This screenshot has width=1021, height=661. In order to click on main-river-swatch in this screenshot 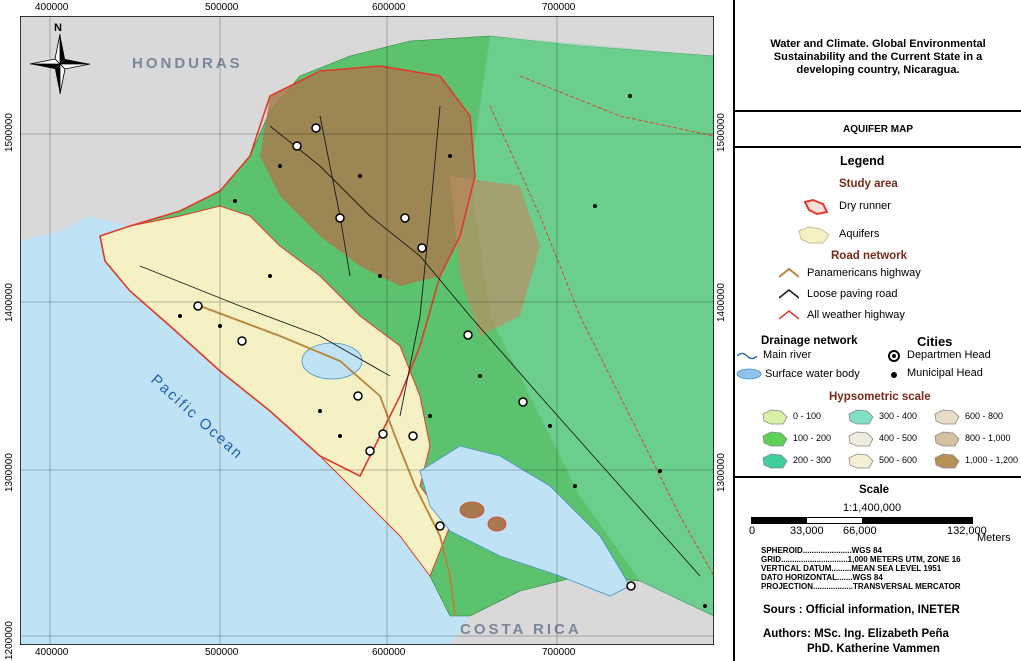, I will do `click(747, 356)`.